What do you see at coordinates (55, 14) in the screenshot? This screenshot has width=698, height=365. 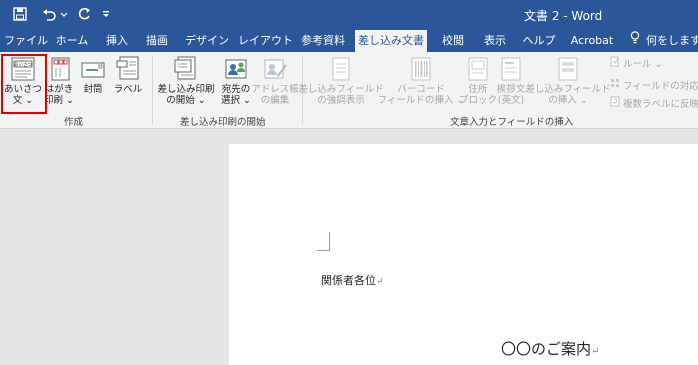 I see `undo-icon` at bounding box center [55, 14].